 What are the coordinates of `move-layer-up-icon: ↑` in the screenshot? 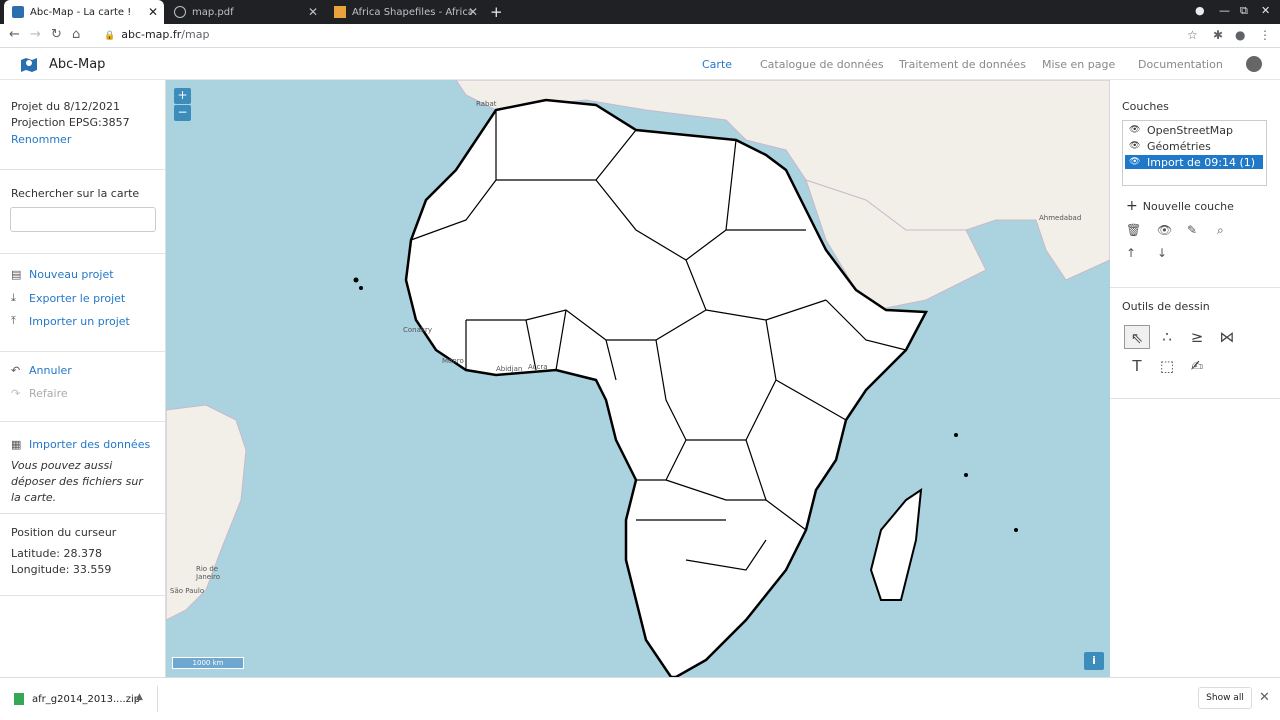 It's located at (1131, 253).